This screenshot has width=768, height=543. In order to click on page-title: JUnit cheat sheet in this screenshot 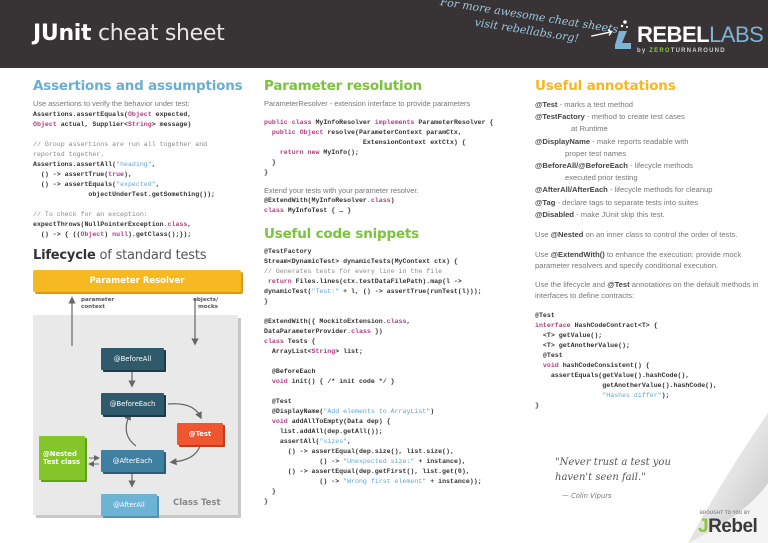, I will do `click(129, 33)`.